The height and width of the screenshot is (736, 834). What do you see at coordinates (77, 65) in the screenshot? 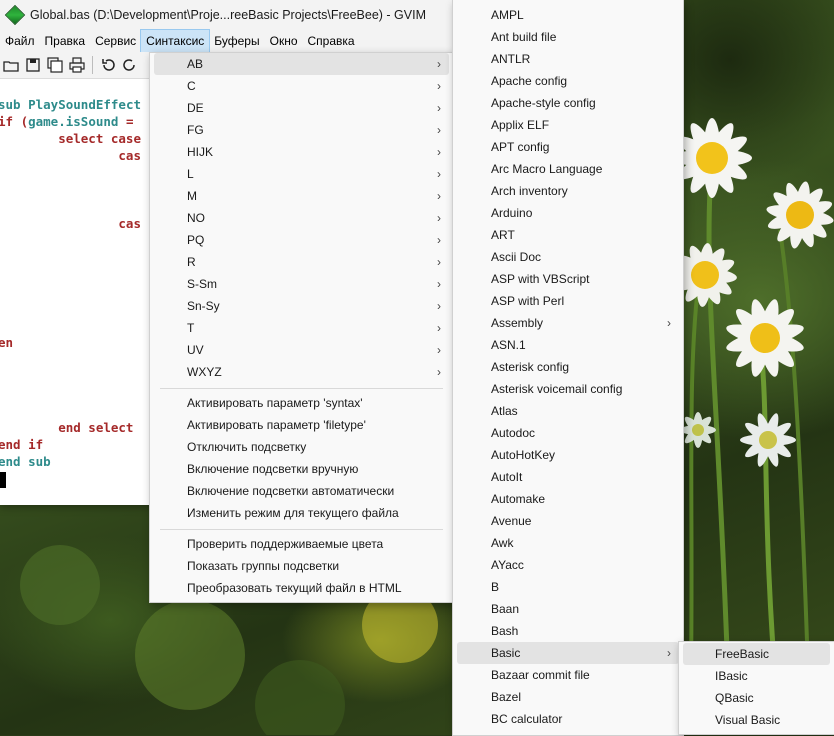
I see `print-icon` at bounding box center [77, 65].